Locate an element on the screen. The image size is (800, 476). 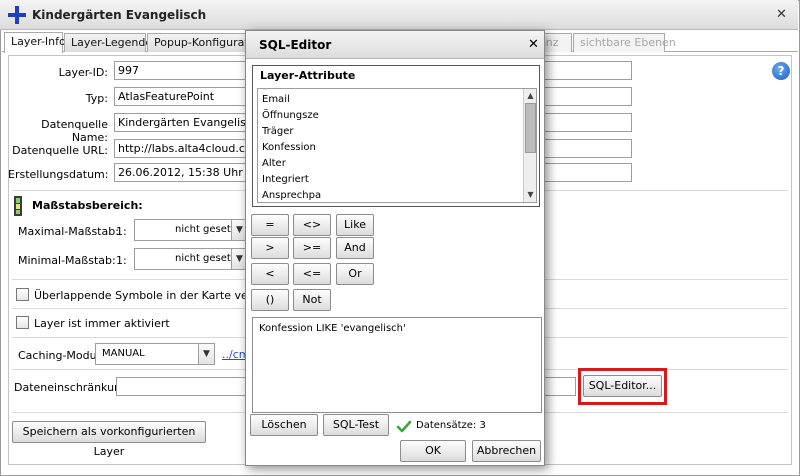
tab-layer-info: Layer-Info is located at coordinates (35, 42).